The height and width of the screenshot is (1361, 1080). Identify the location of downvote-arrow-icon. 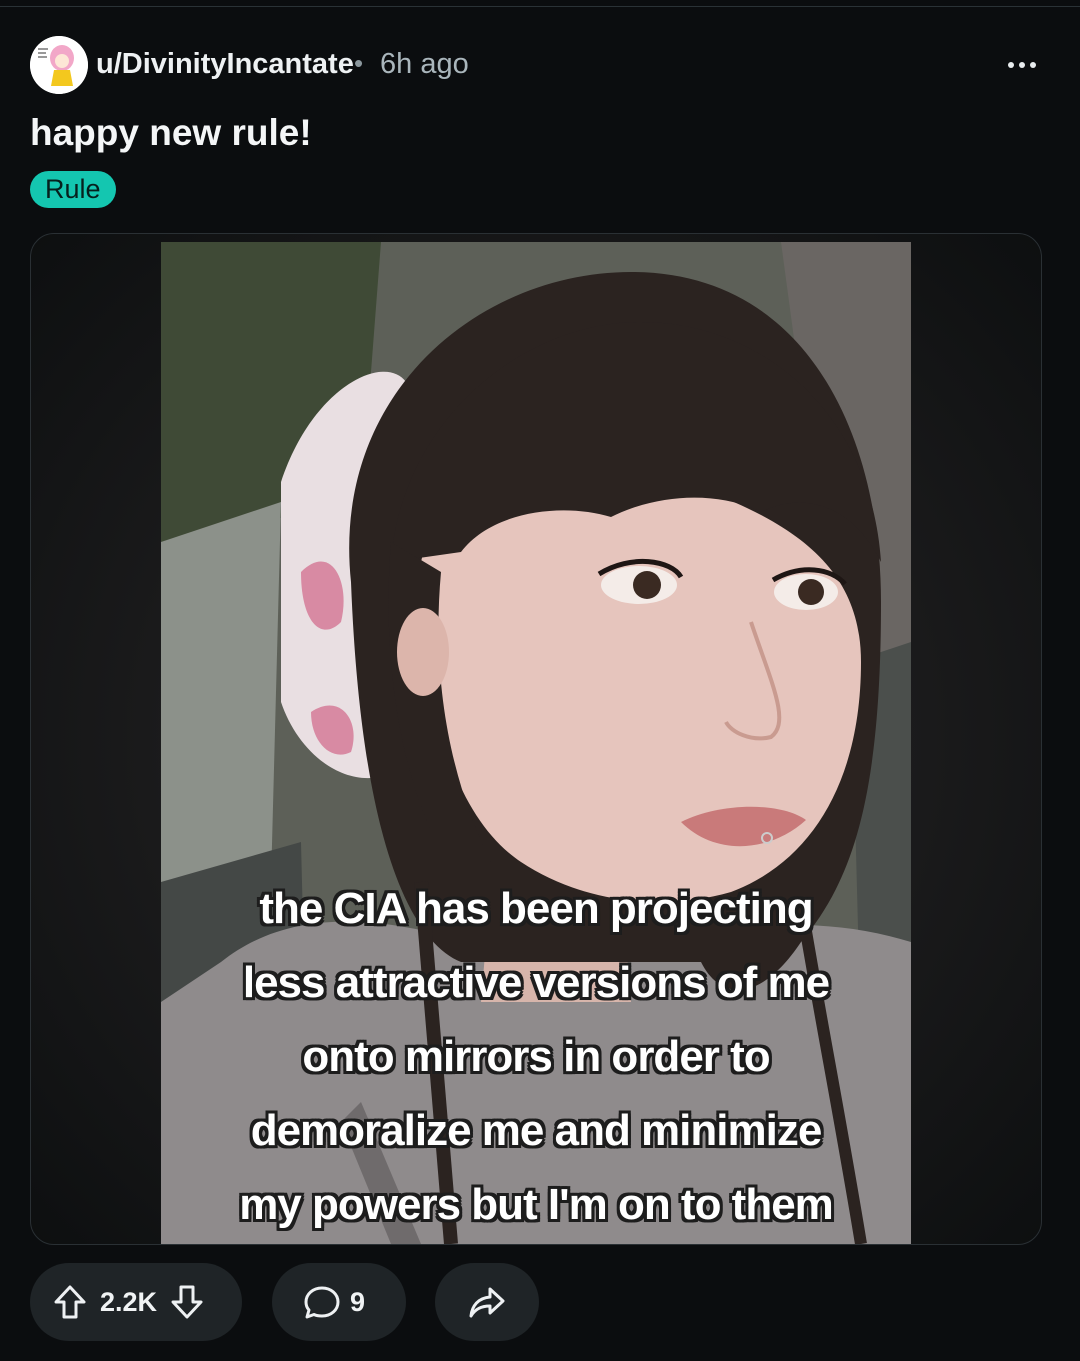
(187, 1302).